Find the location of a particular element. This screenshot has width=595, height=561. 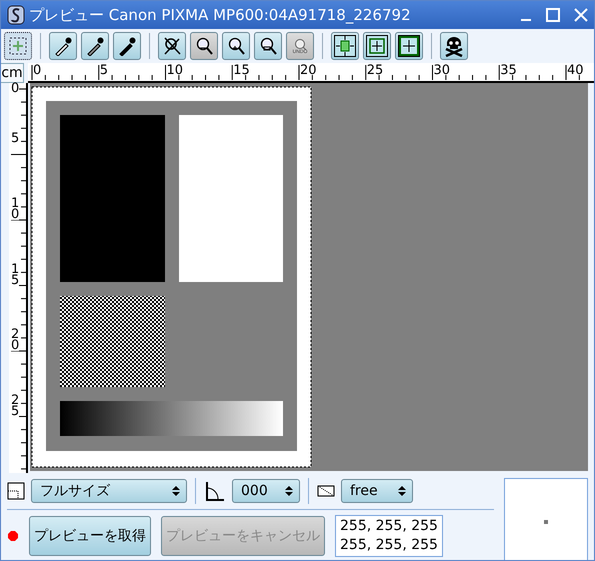

autoselect-button is located at coordinates (345, 46).